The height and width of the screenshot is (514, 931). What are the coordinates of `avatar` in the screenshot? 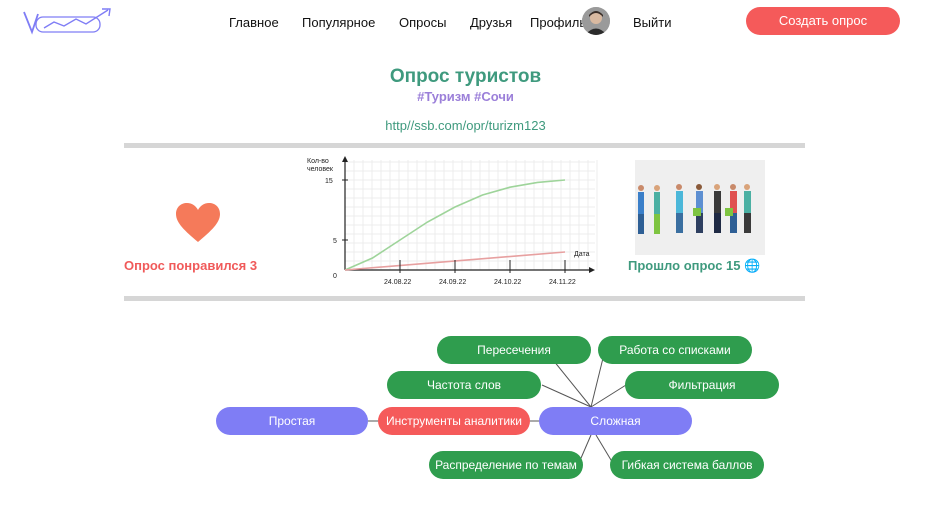 It's located at (596, 21).